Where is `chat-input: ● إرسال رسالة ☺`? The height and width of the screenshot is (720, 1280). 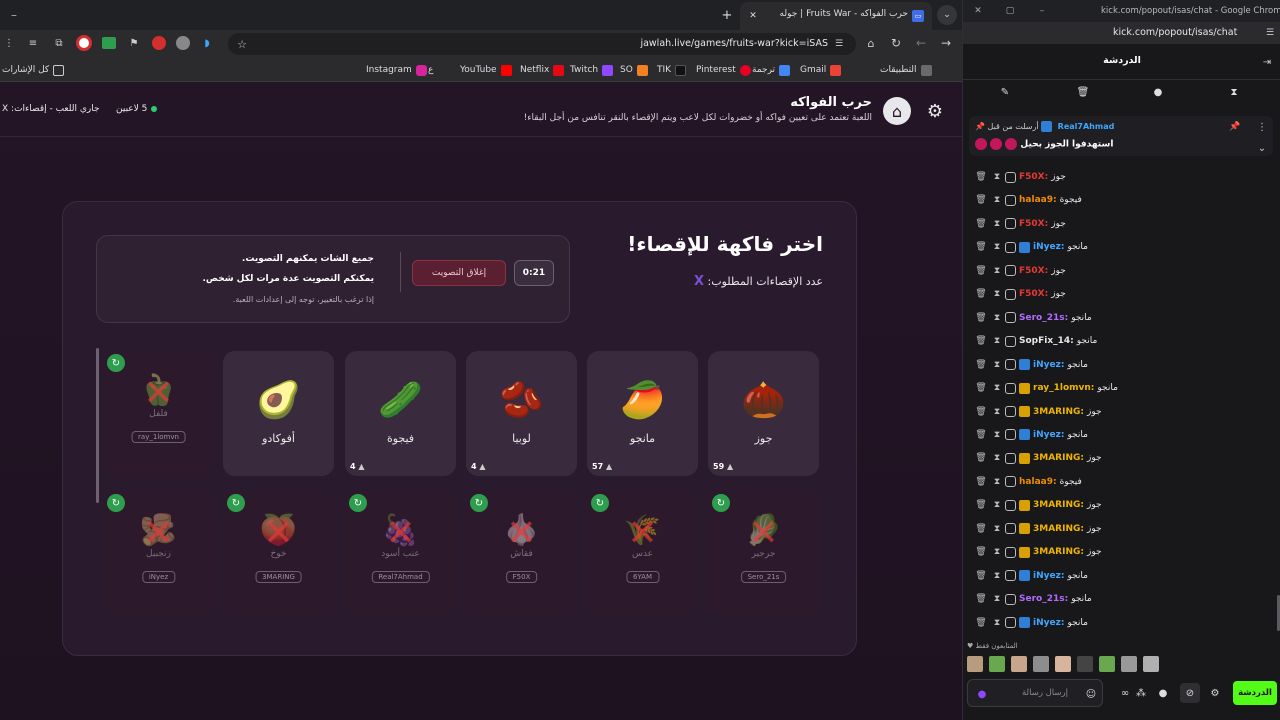 chat-input: ● إرسال رسالة ☺ is located at coordinates (1035, 693).